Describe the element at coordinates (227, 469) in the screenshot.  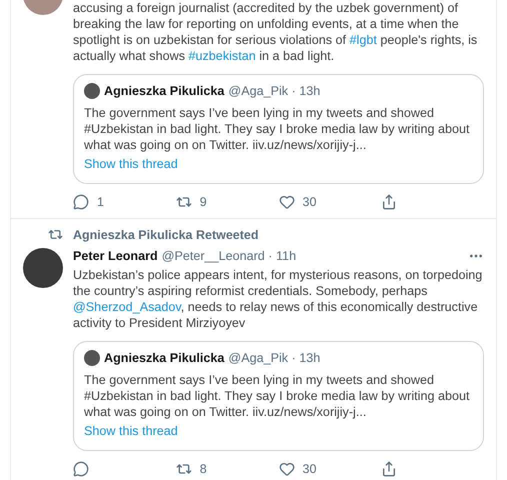
I see `retweet-button: 8` at that location.